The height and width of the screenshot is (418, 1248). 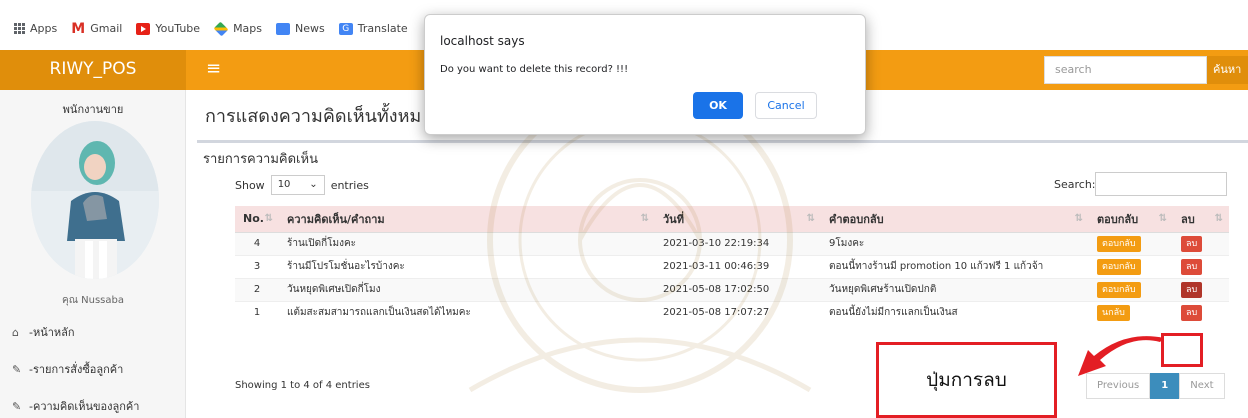 What do you see at coordinates (534, 69) in the screenshot?
I see `dialog-message: Do you want to delete this record? !!!` at bounding box center [534, 69].